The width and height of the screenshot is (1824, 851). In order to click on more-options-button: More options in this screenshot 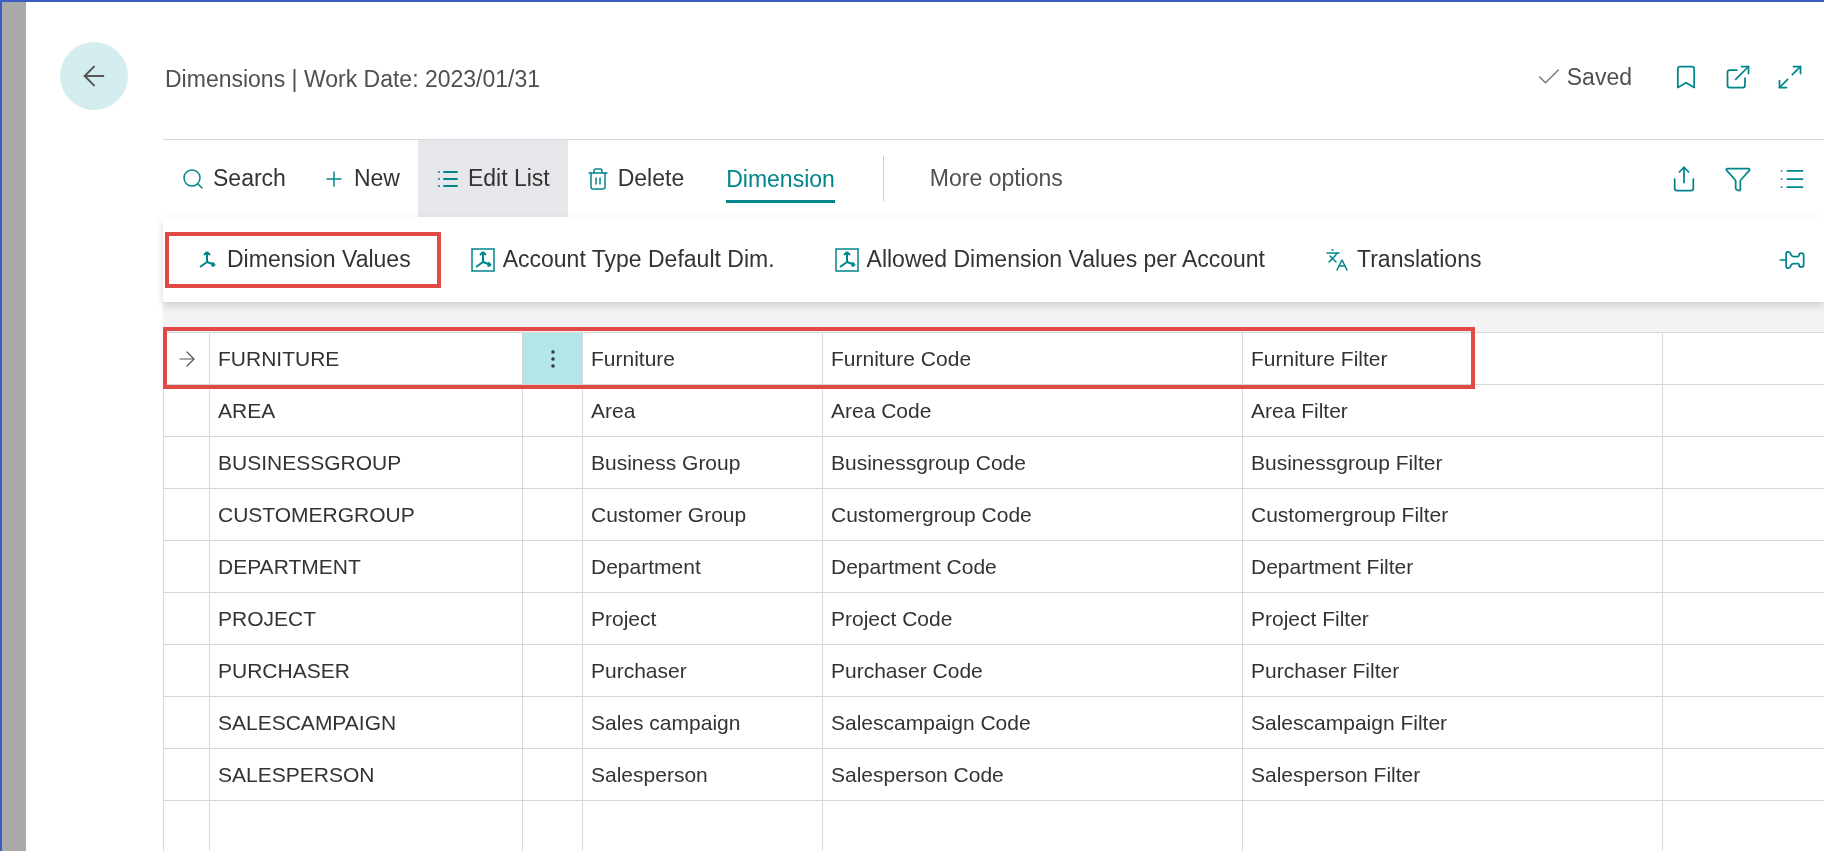, I will do `click(996, 178)`.